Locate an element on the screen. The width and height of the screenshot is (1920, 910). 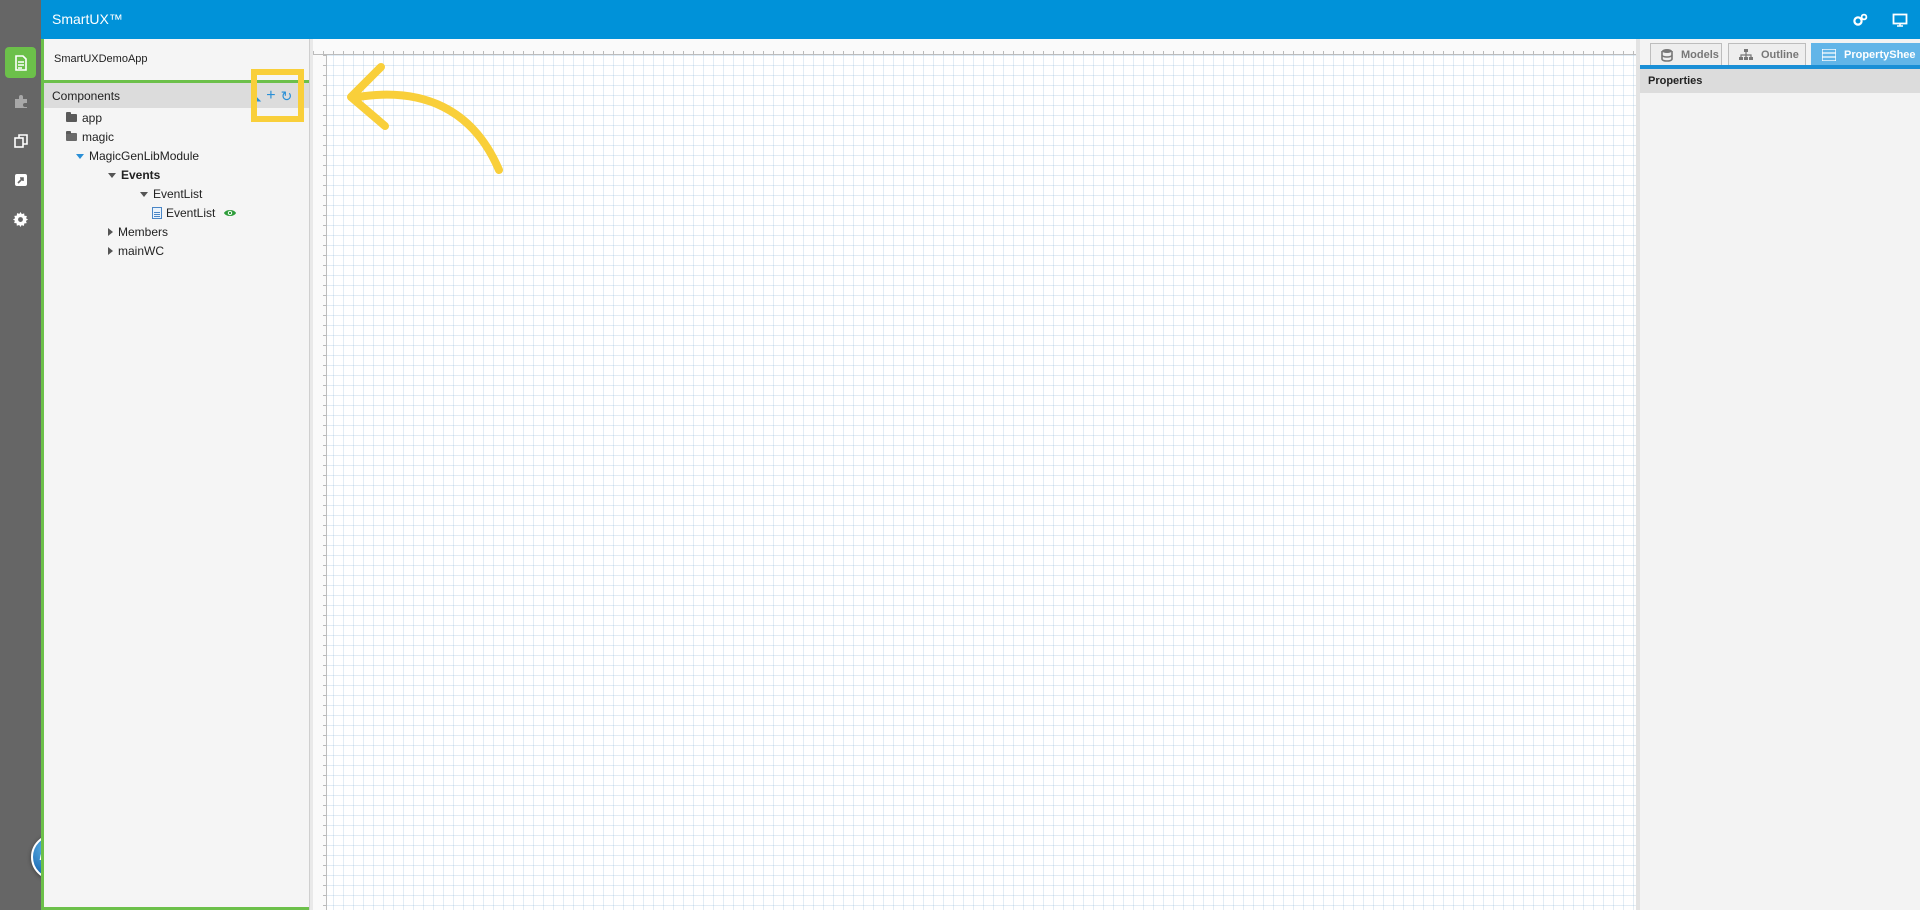
gear-icon is located at coordinates (20, 219).